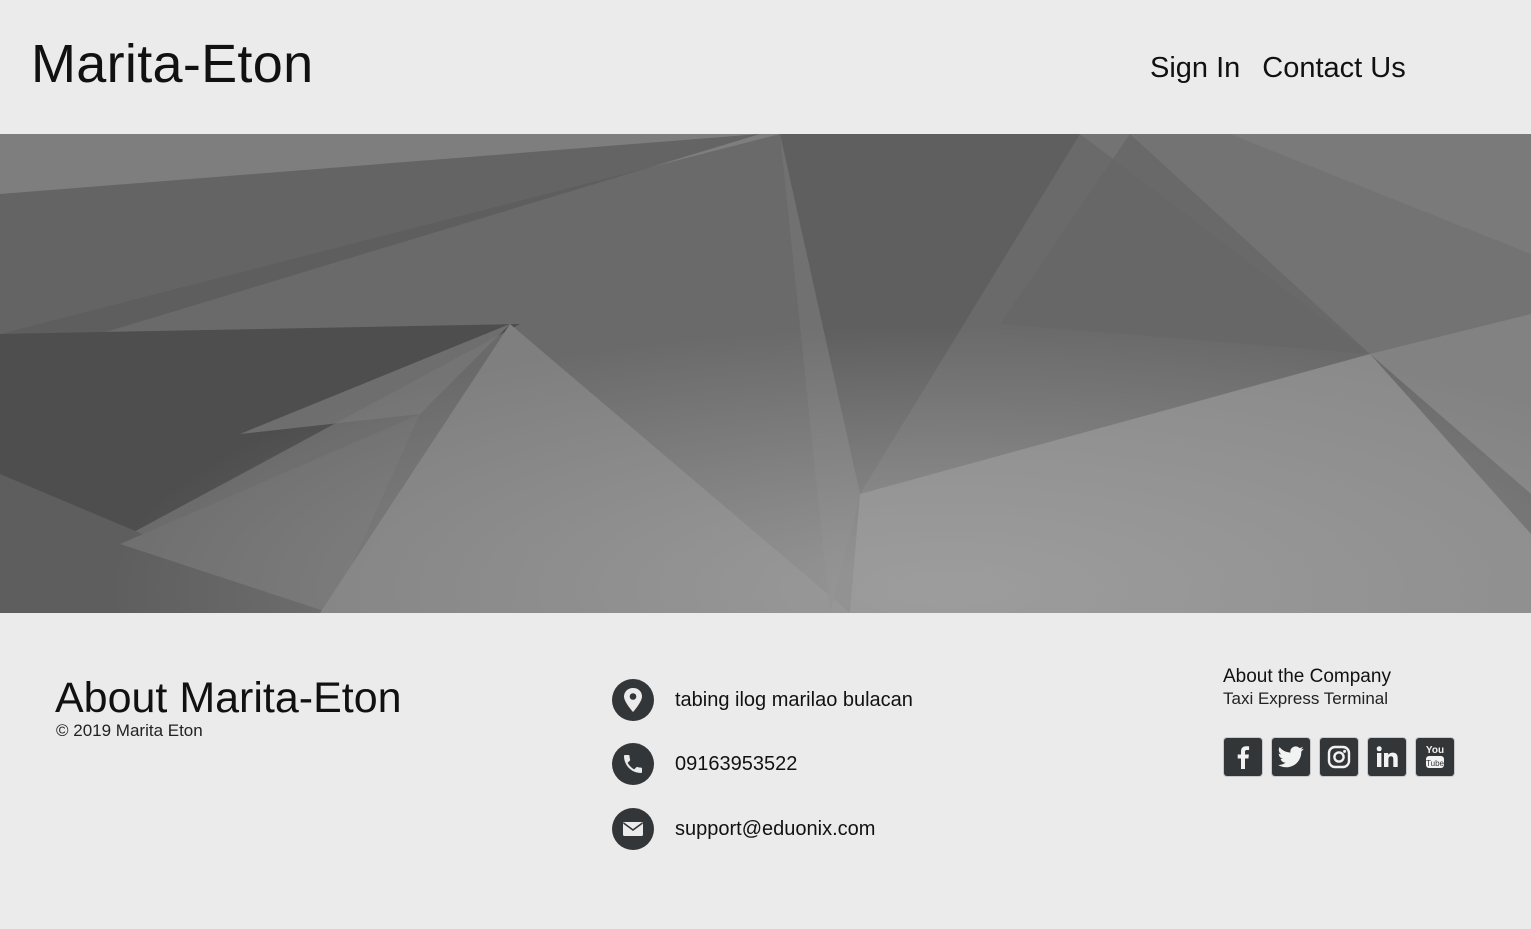  What do you see at coordinates (172, 64) in the screenshot?
I see `brand-logo: Marita-Eton` at bounding box center [172, 64].